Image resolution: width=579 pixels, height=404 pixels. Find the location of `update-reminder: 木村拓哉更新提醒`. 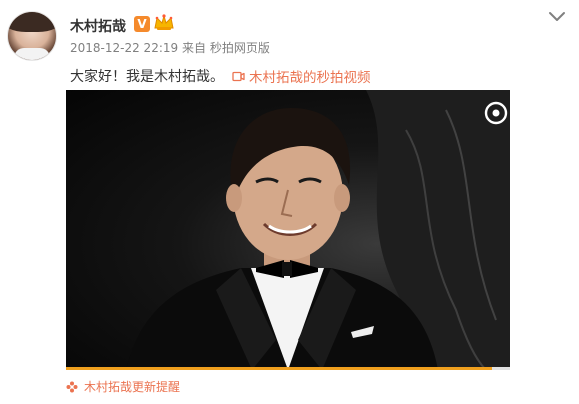

update-reminder: 木村拓哉更新提醒 is located at coordinates (123, 386).